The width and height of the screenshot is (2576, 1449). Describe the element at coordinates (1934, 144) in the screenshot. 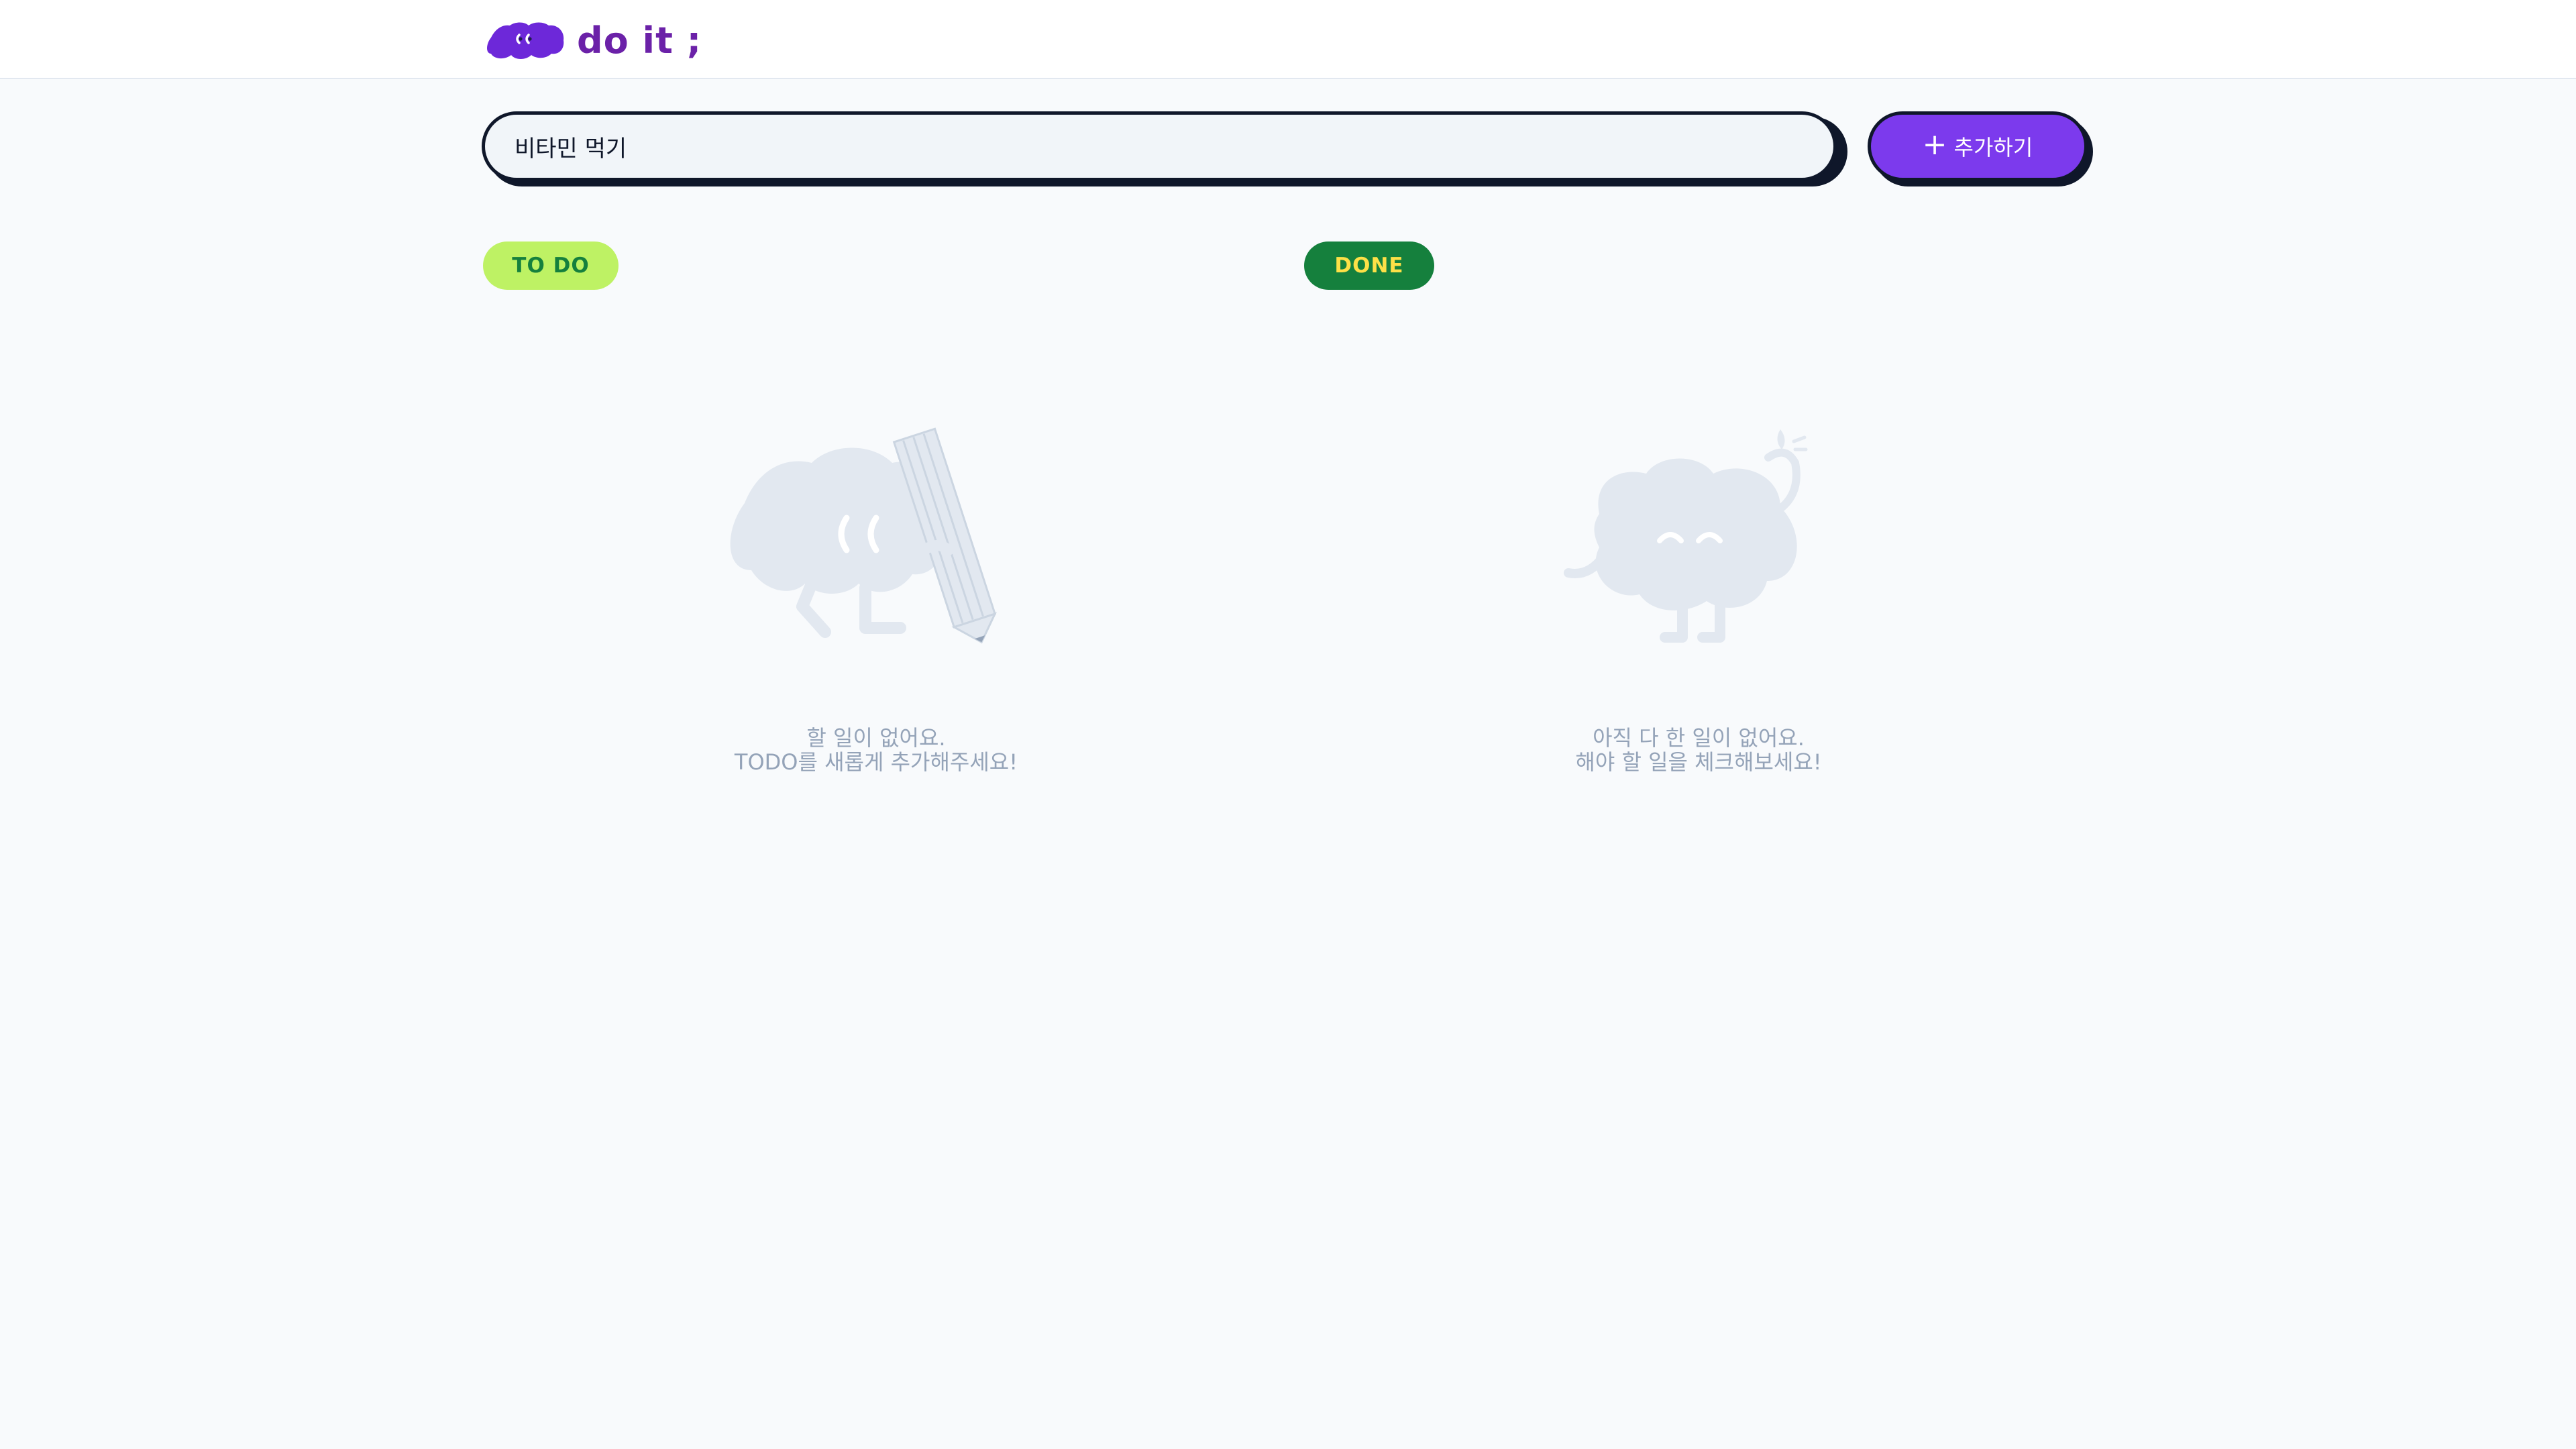

I see `plus-icon: +` at that location.